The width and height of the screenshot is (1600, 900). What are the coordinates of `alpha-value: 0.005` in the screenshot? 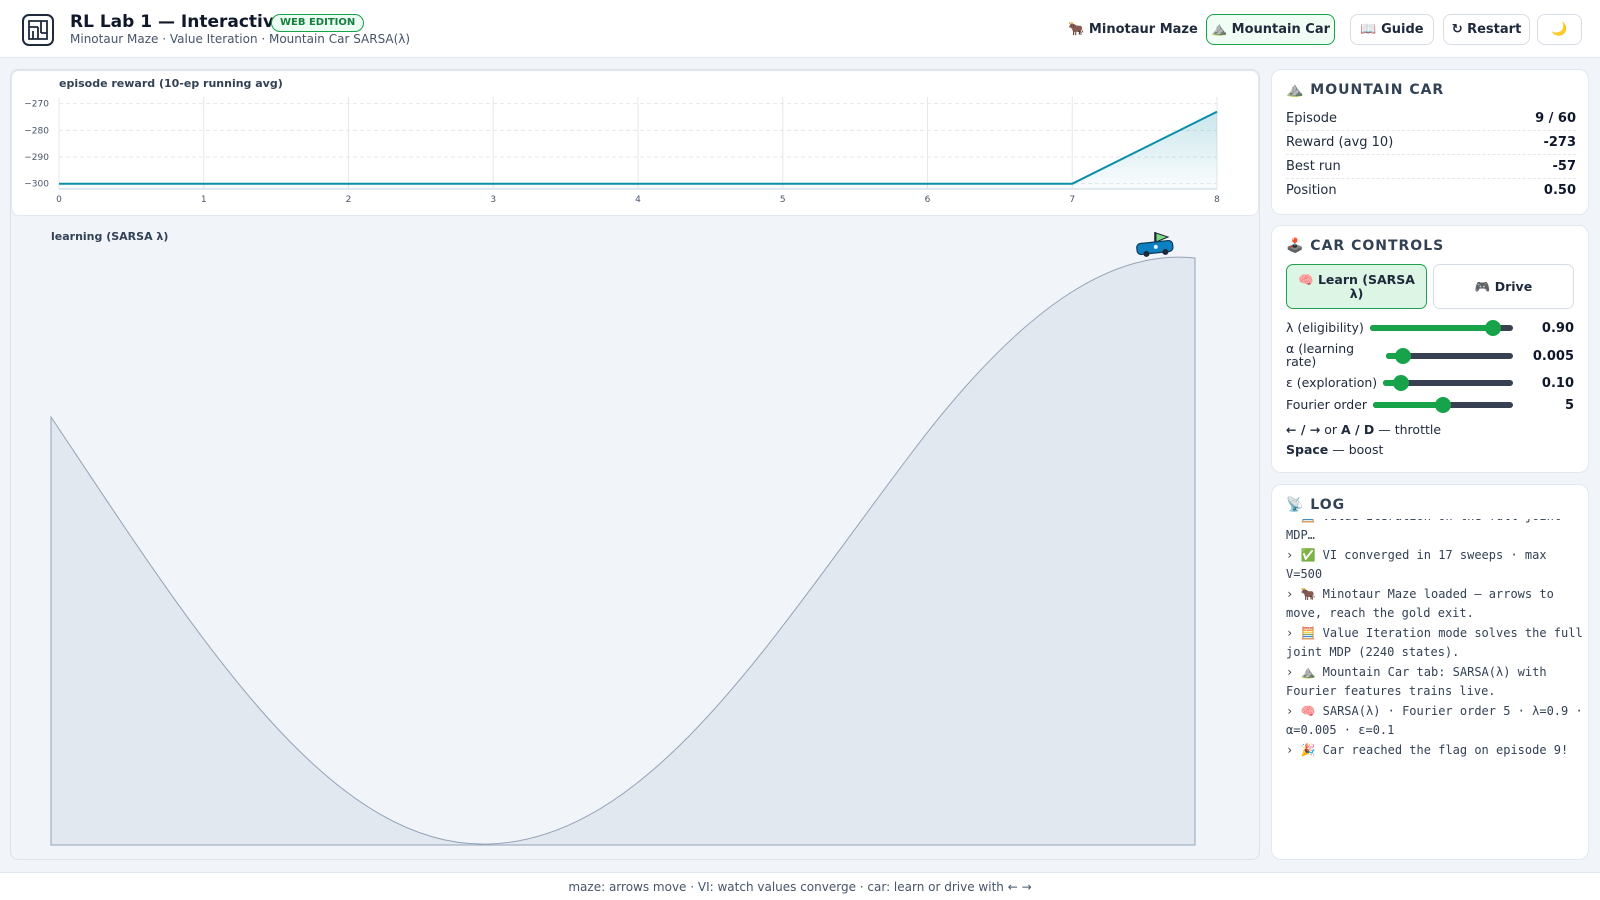 It's located at (1553, 356).